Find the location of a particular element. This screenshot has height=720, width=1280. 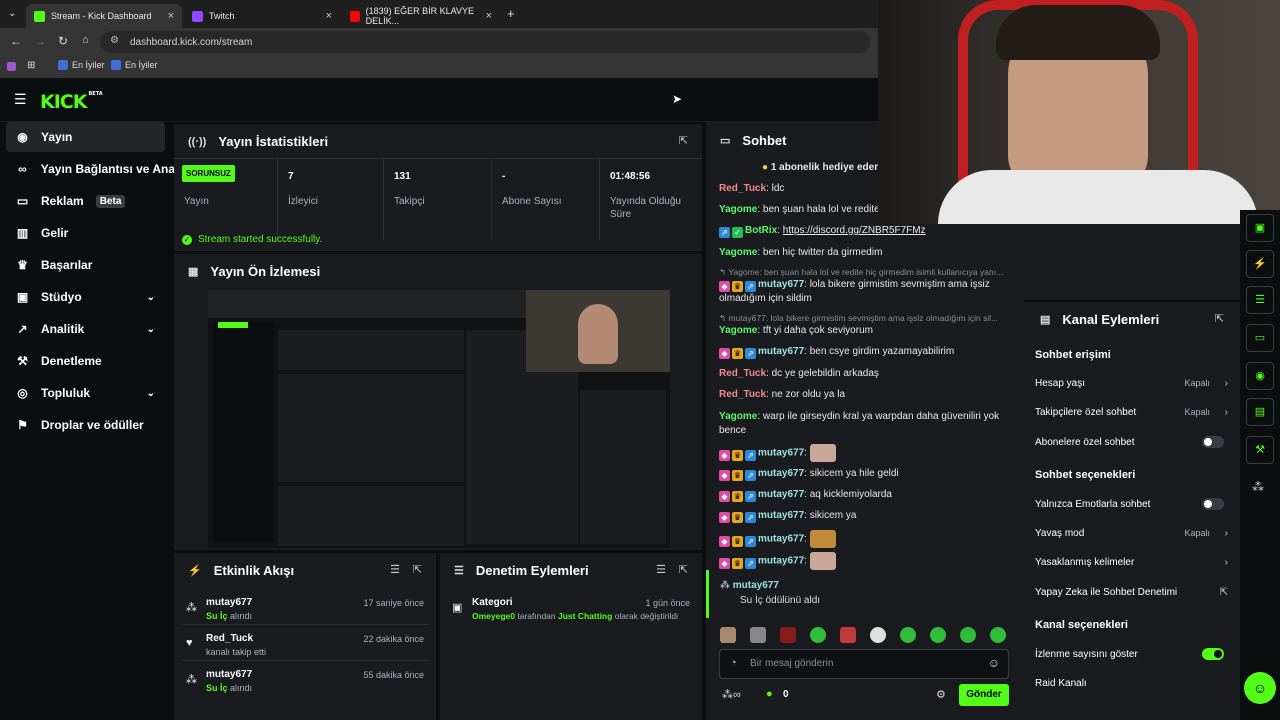

back-icon: ← is located at coordinates (16, 41).